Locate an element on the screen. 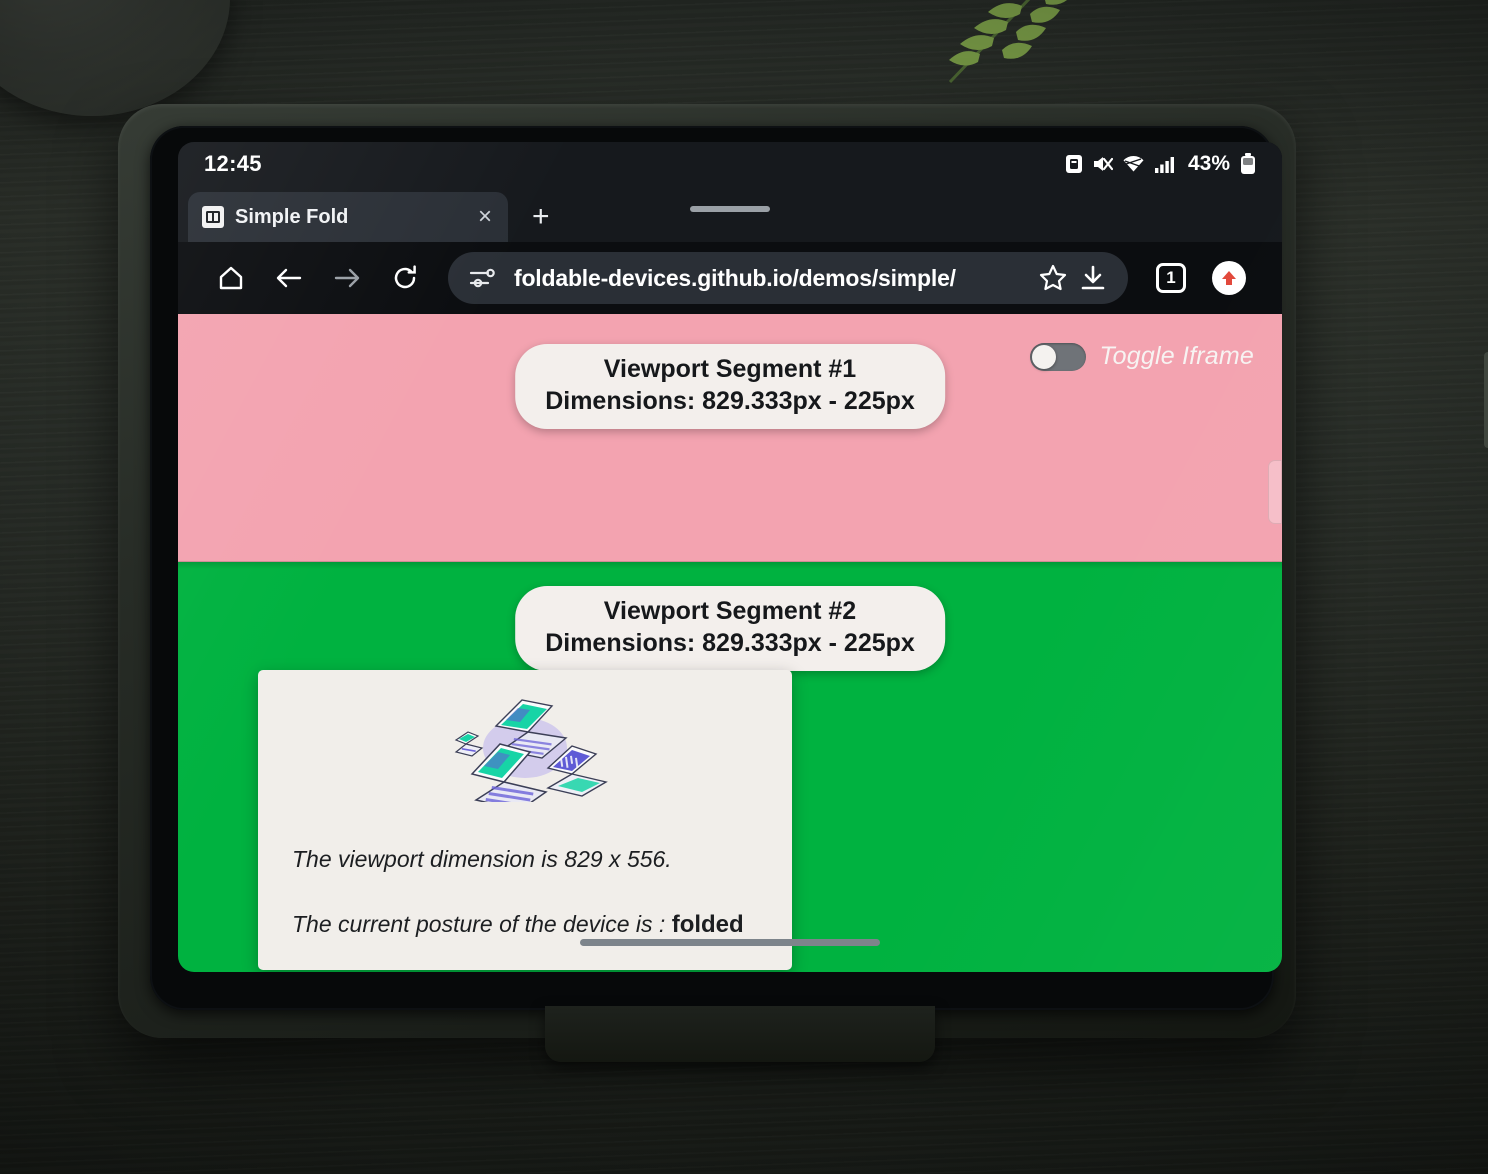 This screenshot has height=1174, width=1488. toggle-iframe-control: Toggle Iframe is located at coordinates (1142, 356).